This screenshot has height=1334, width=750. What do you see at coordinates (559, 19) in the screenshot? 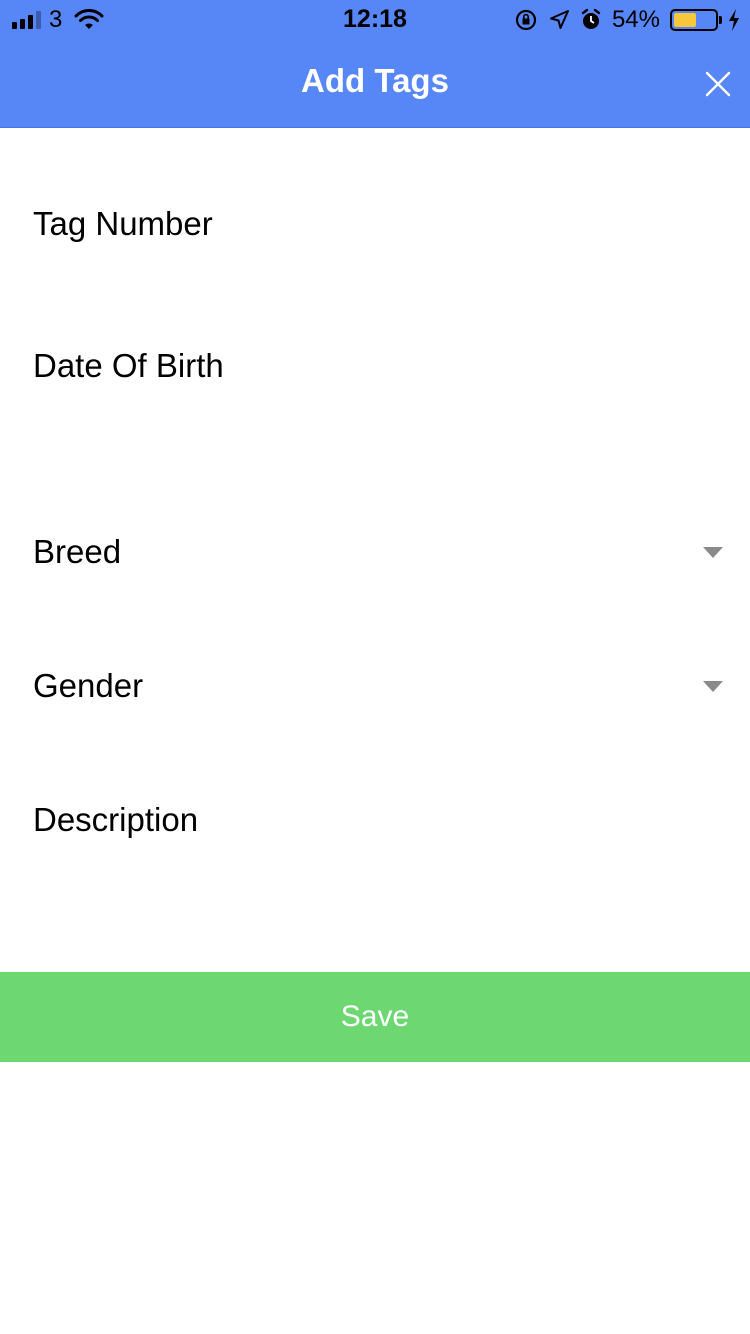
I see `location-icon` at bounding box center [559, 19].